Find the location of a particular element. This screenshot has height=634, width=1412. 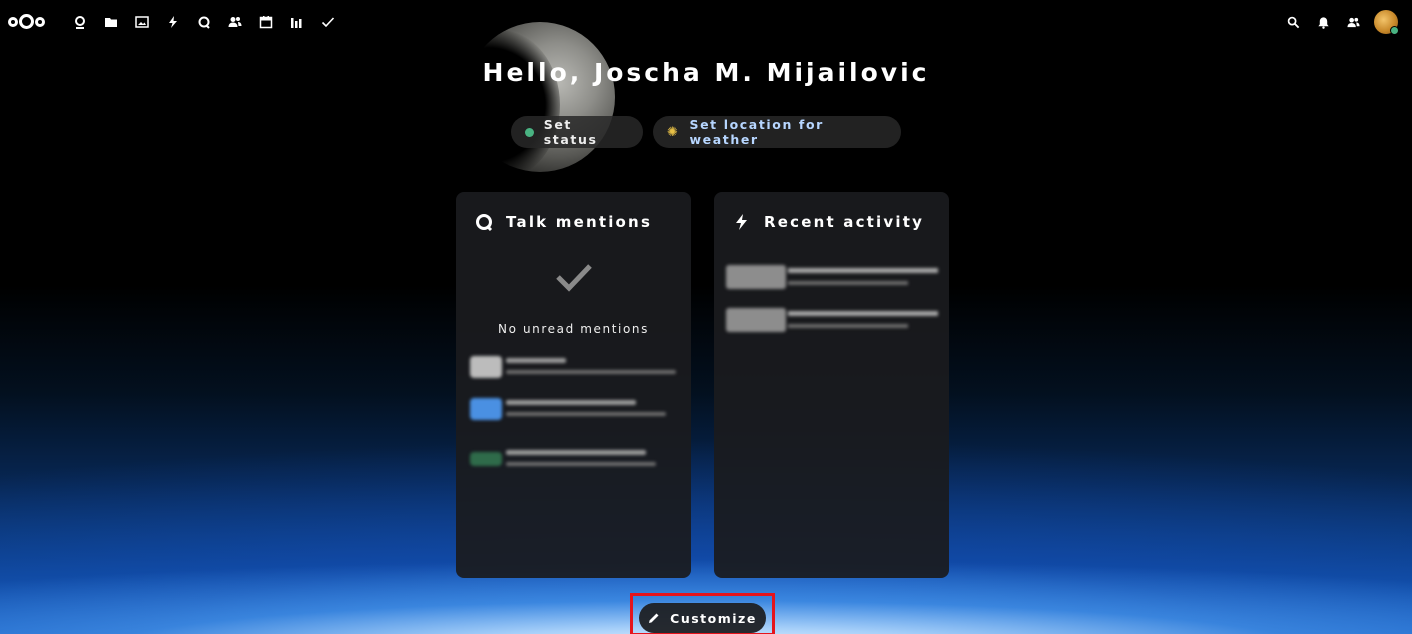

activity-widget-header: Recent activity is located at coordinates (828, 222).